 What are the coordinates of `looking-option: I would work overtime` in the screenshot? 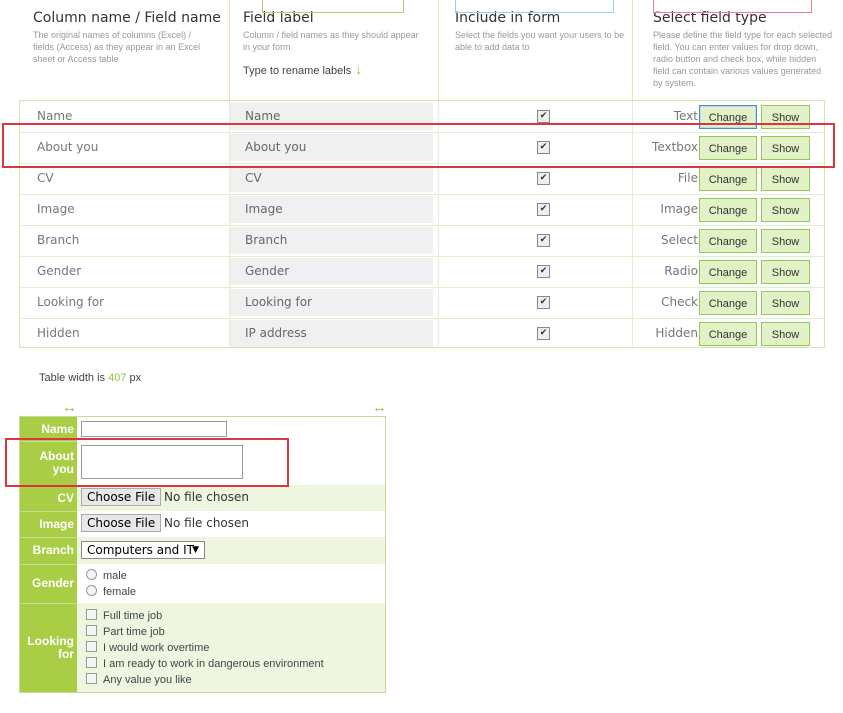 It's located at (147, 648).